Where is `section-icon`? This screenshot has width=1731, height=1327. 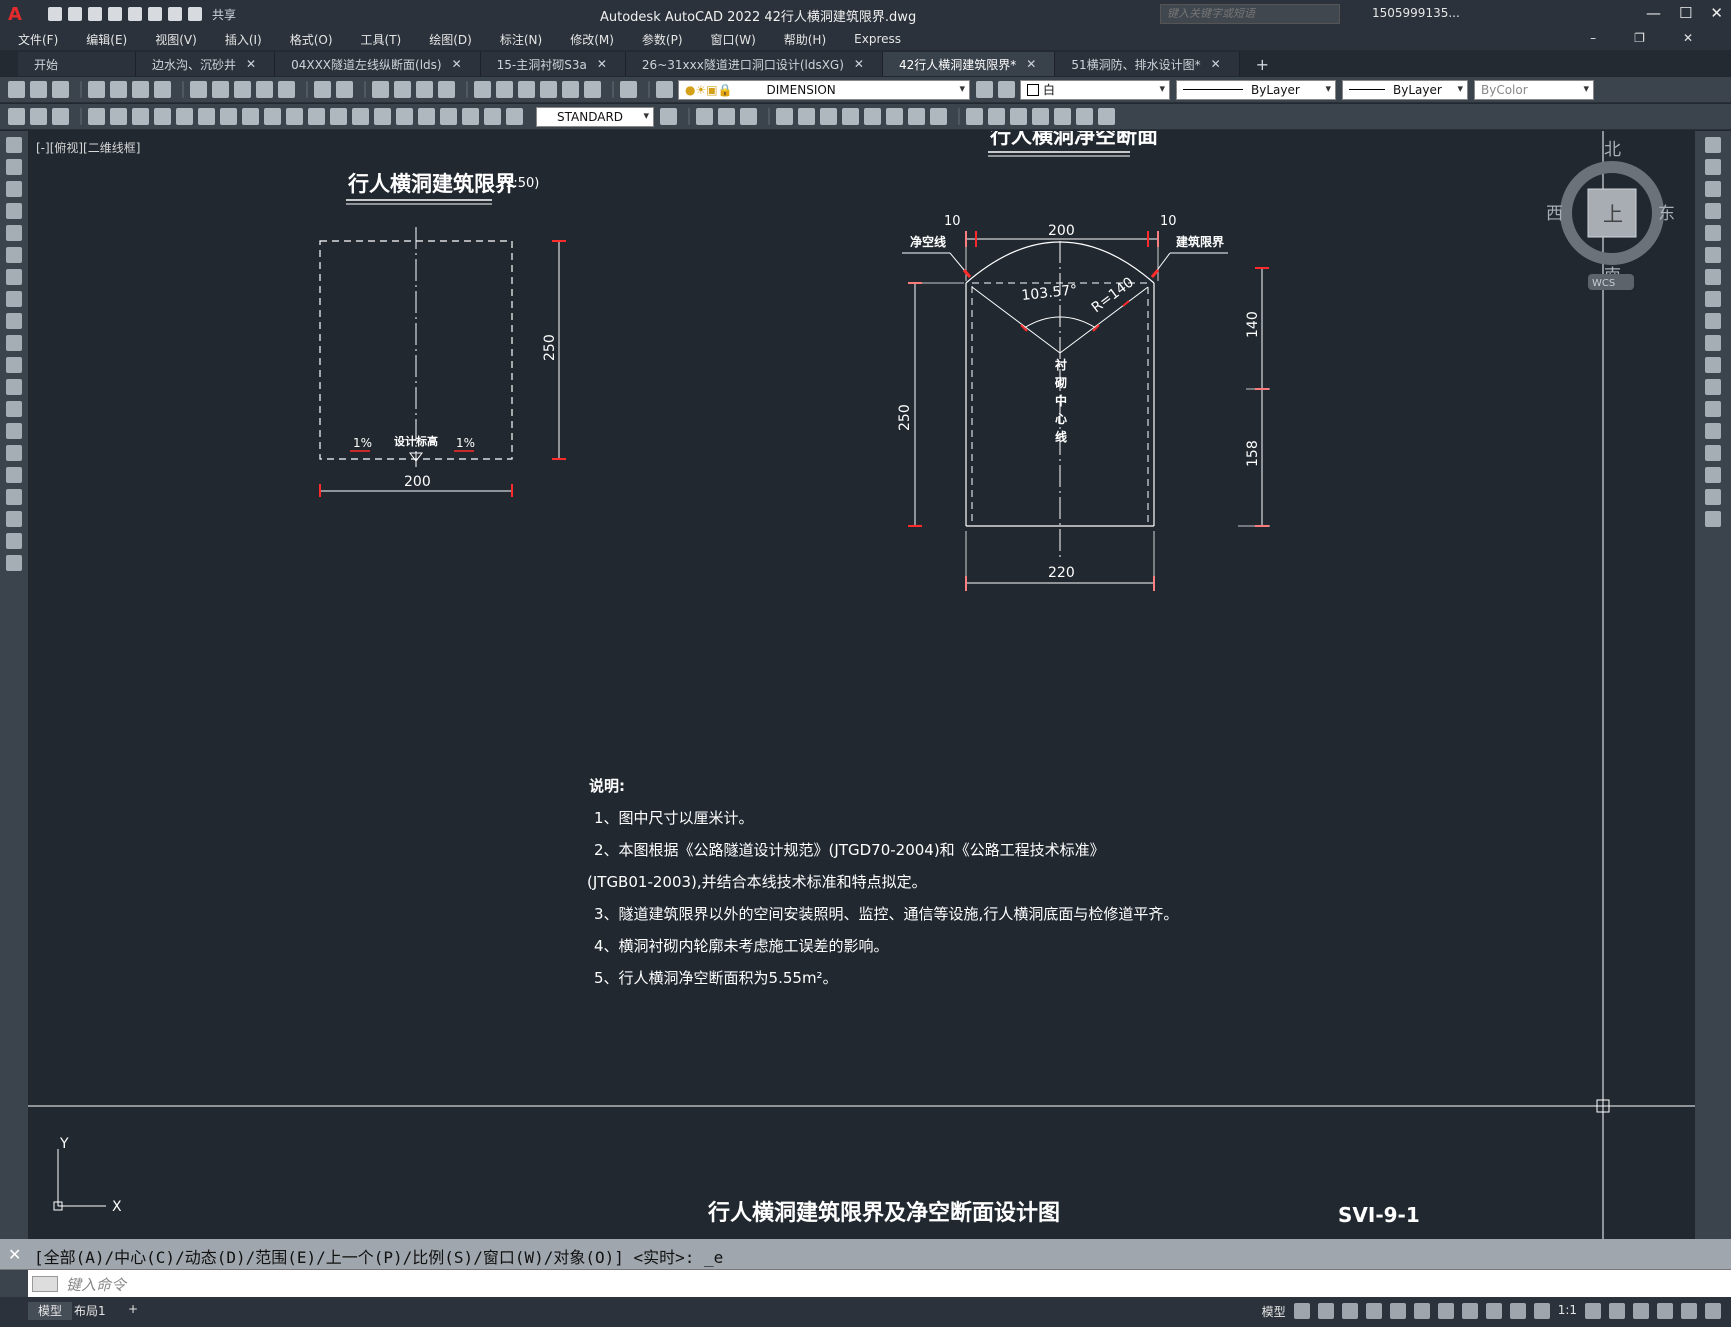
section-icon is located at coordinates (996, 116).